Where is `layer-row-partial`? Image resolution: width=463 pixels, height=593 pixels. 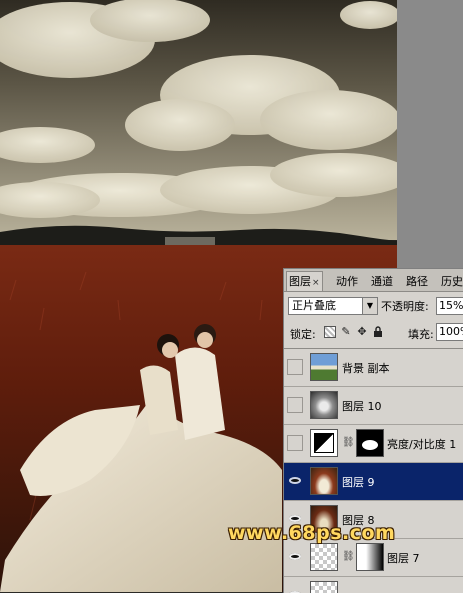 layer-row-partial is located at coordinates (373, 585).